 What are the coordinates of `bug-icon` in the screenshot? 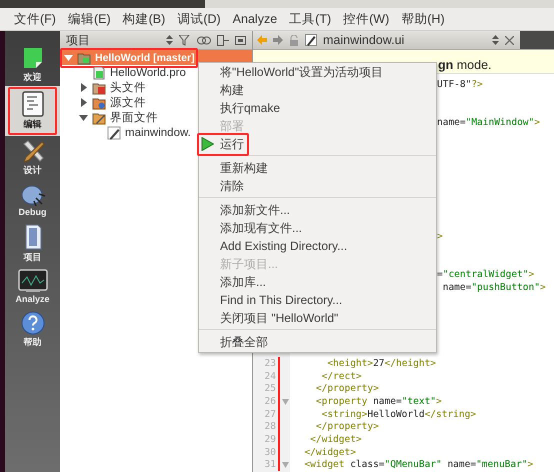 It's located at (33, 195).